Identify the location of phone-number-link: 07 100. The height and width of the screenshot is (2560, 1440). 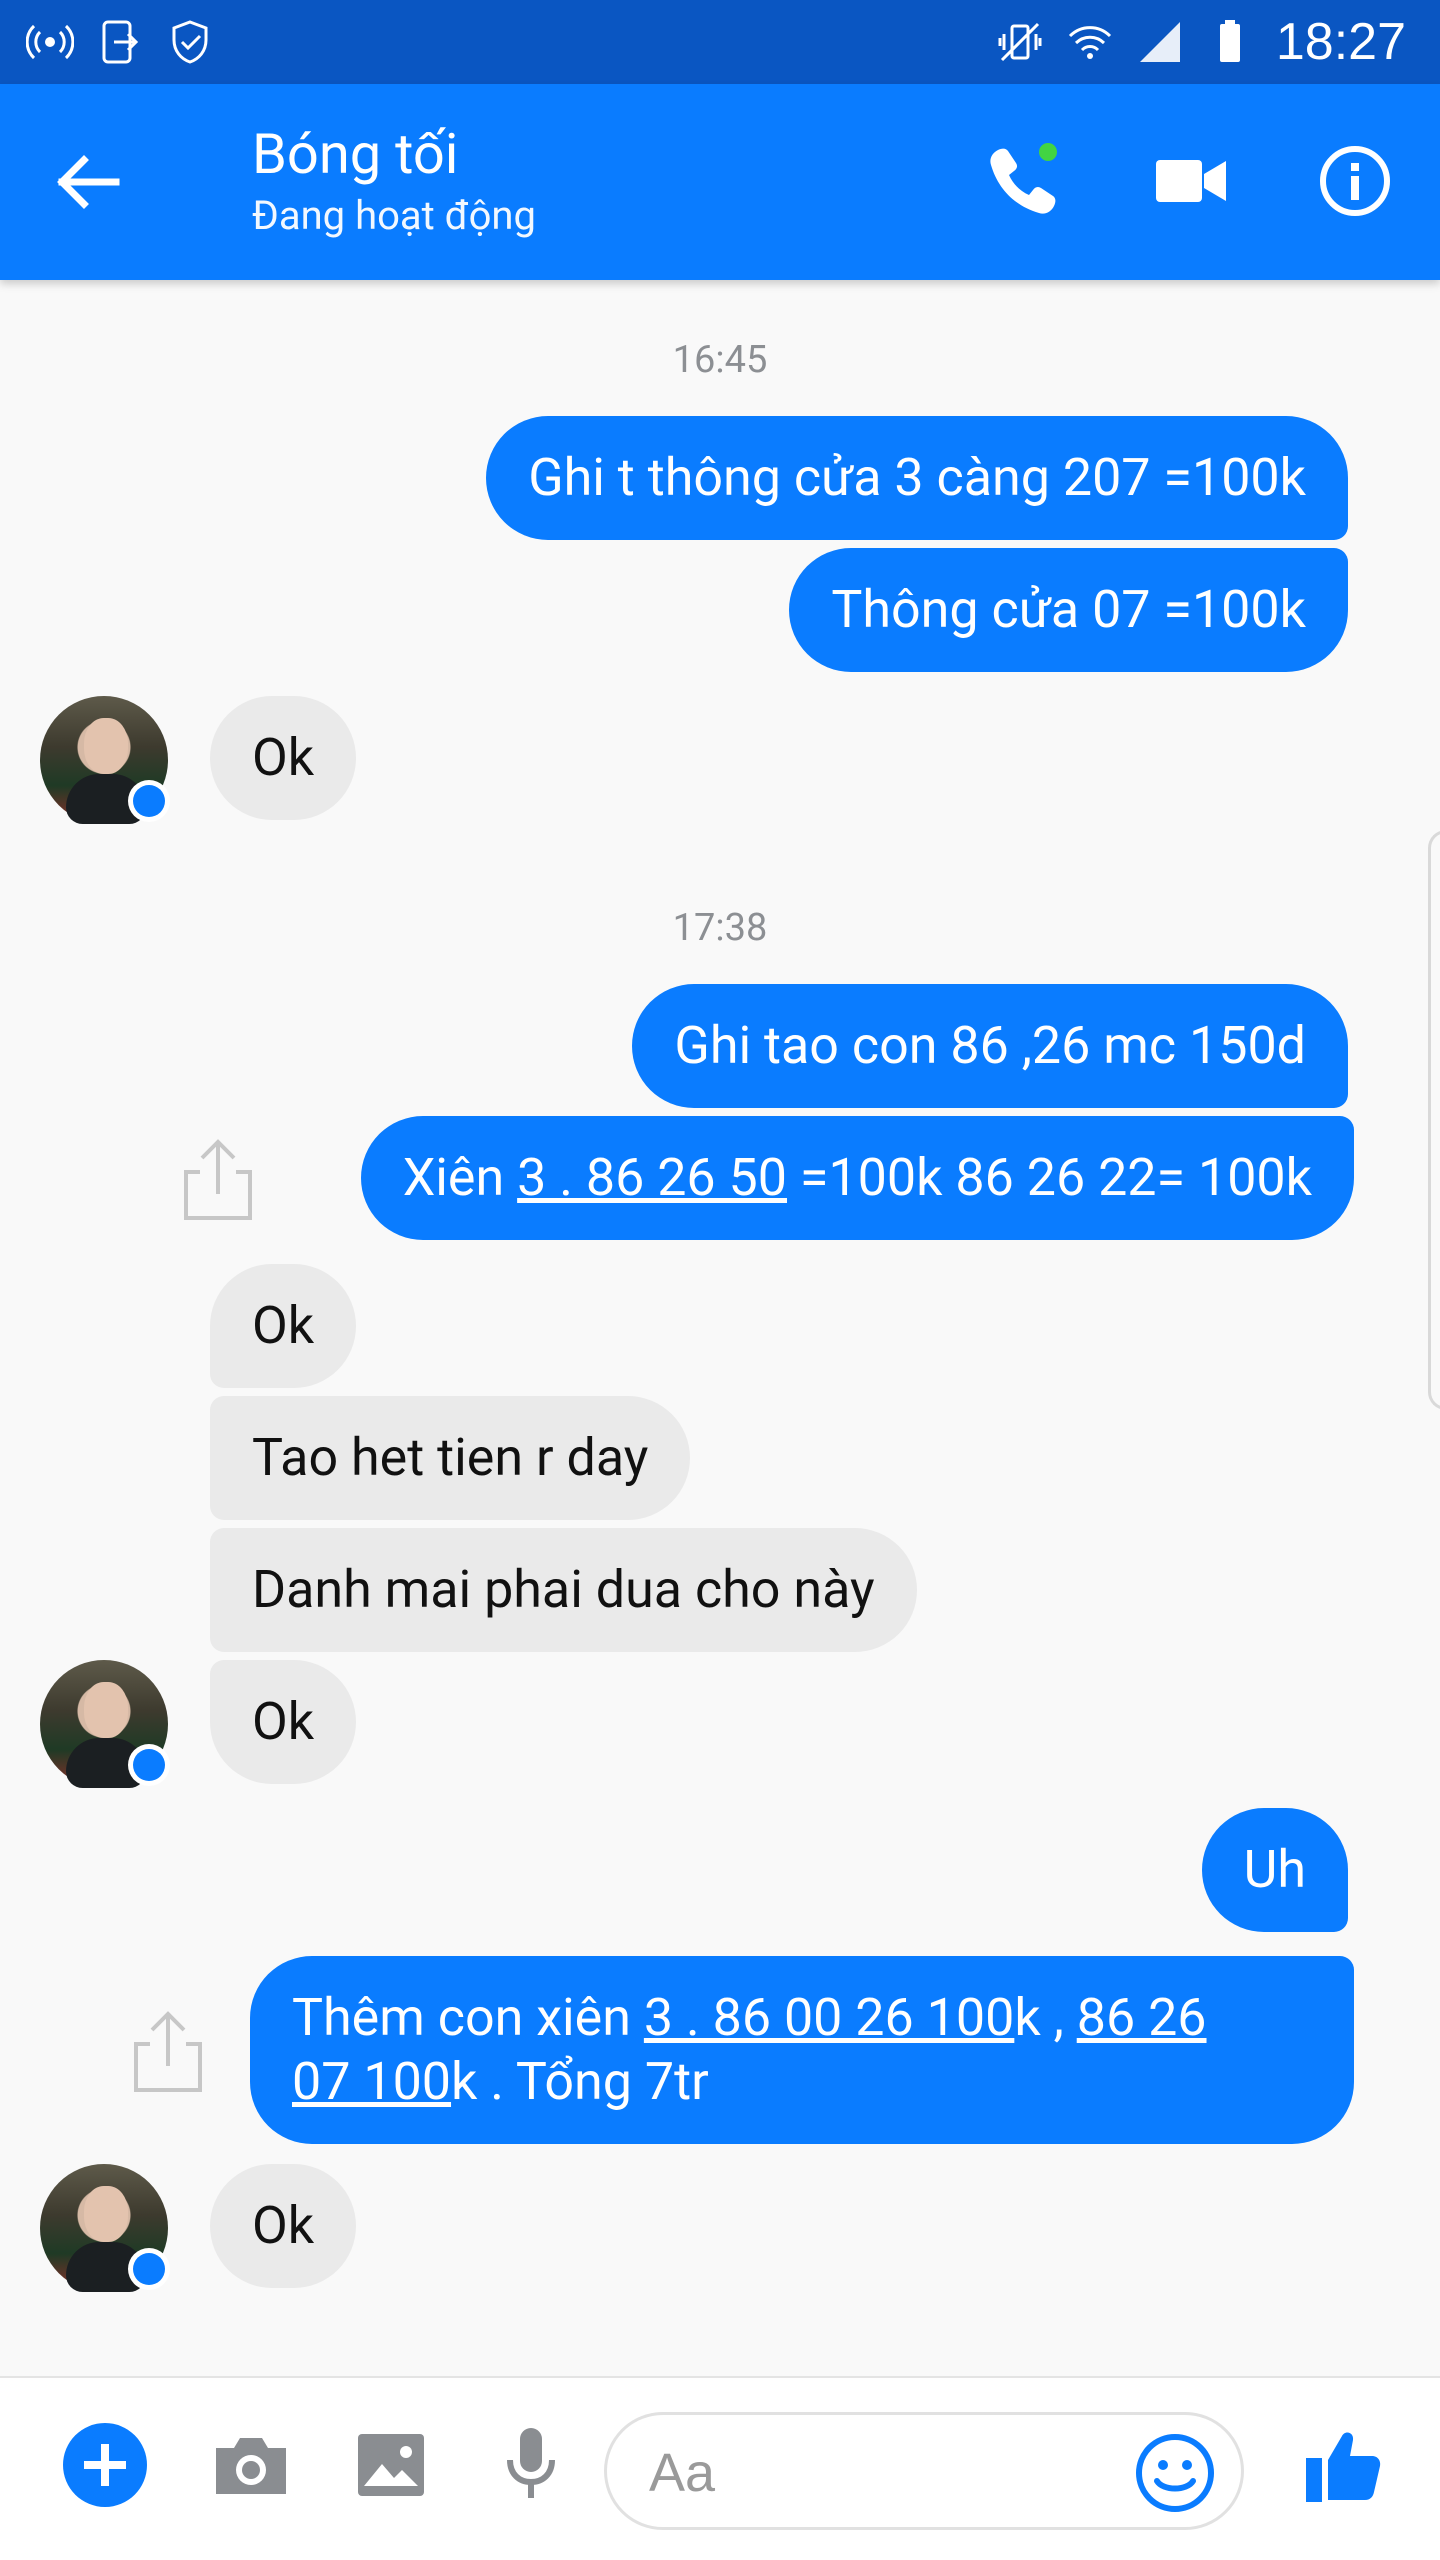
(371, 2081).